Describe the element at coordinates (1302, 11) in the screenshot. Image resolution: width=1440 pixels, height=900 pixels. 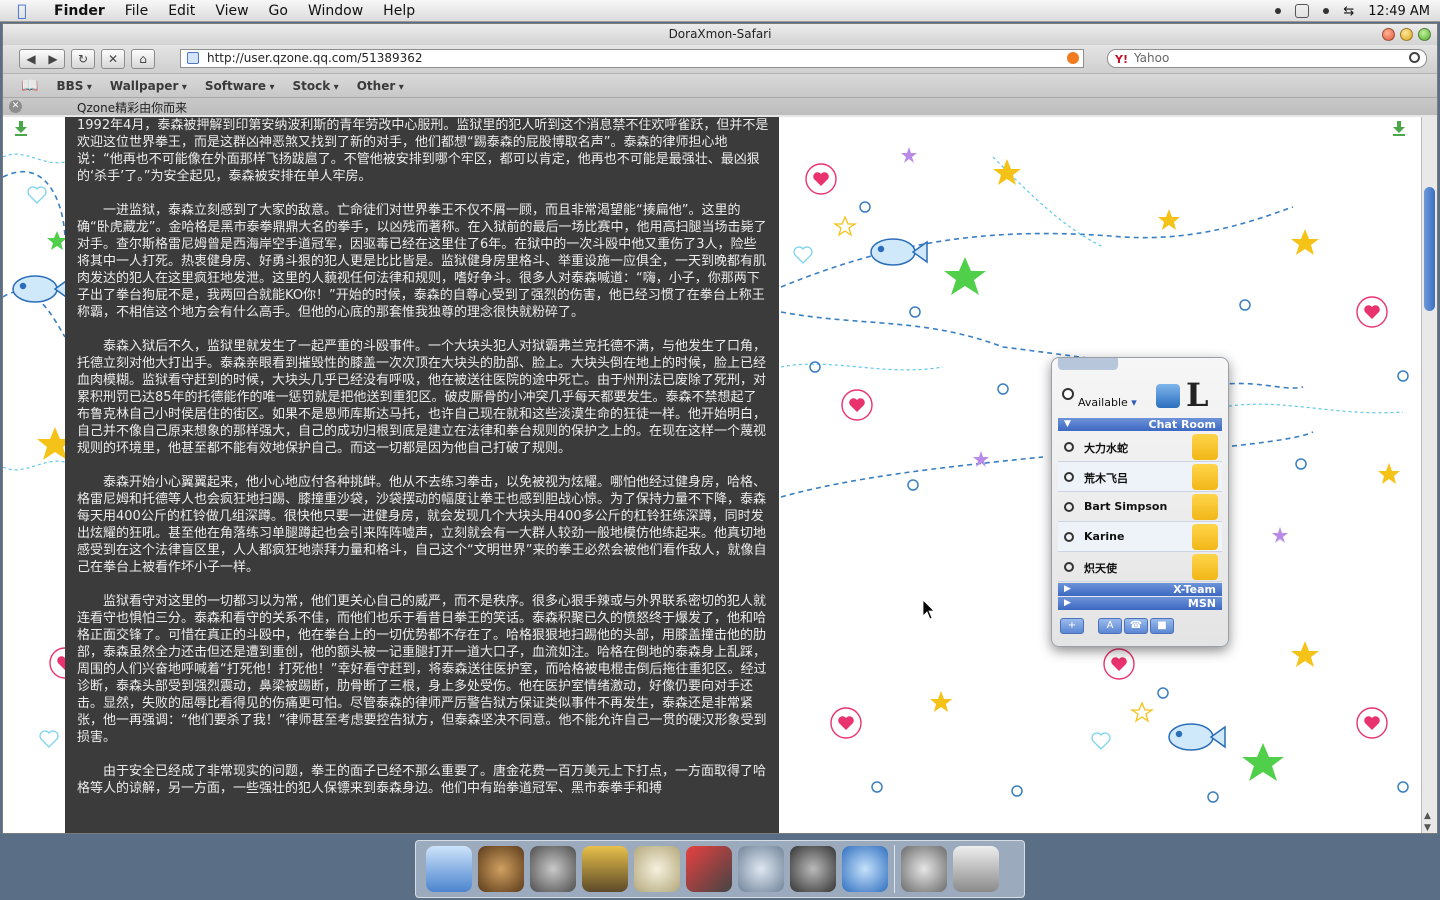
I see `battery-icon` at that location.